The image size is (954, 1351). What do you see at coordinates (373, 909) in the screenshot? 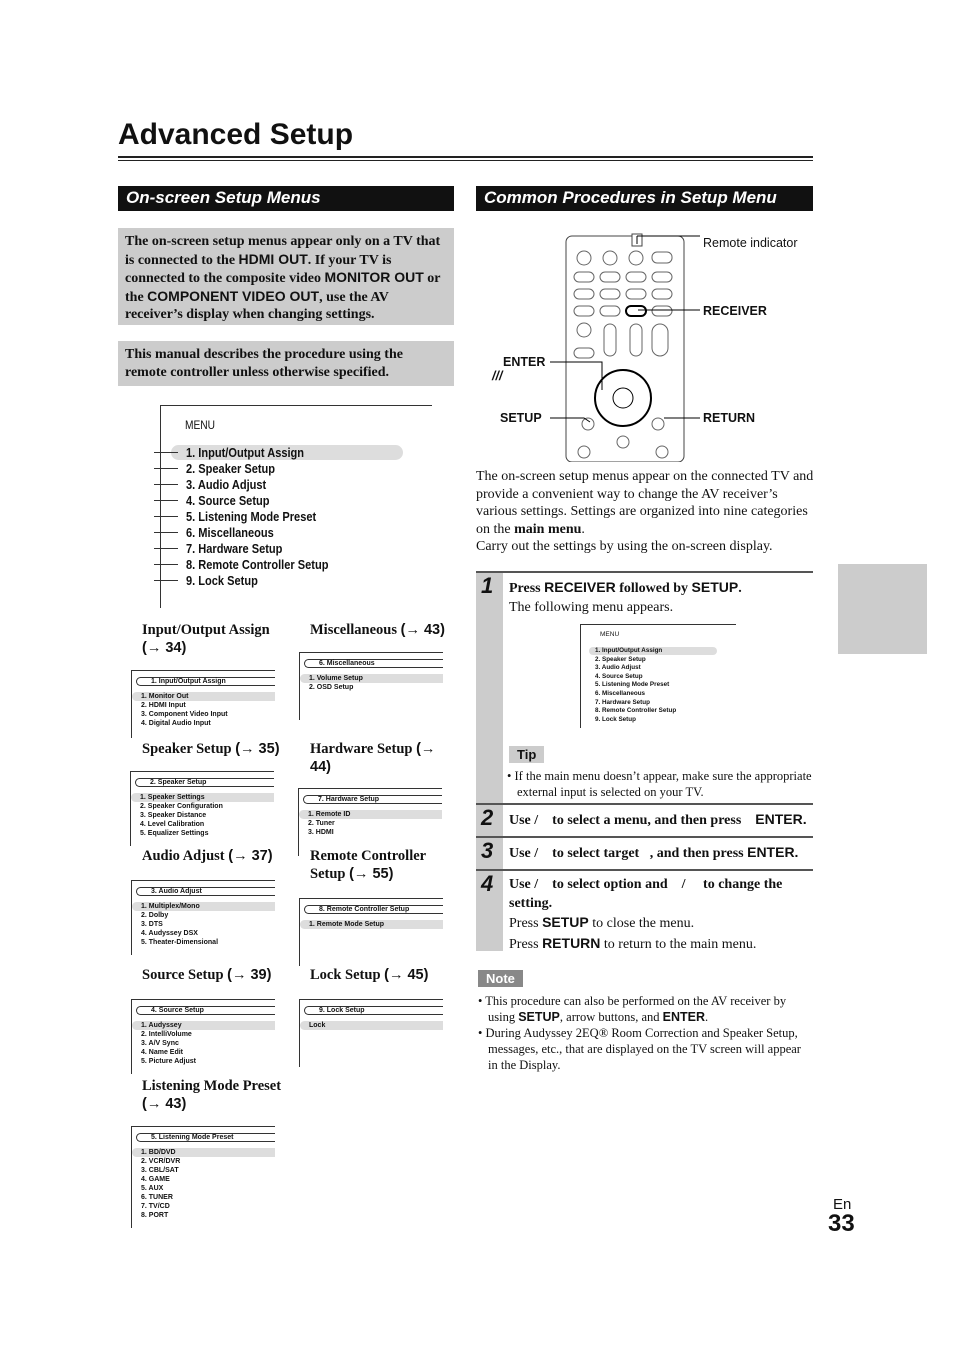
I see `submenu-header: 8. Remote Controller Setup` at bounding box center [373, 909].